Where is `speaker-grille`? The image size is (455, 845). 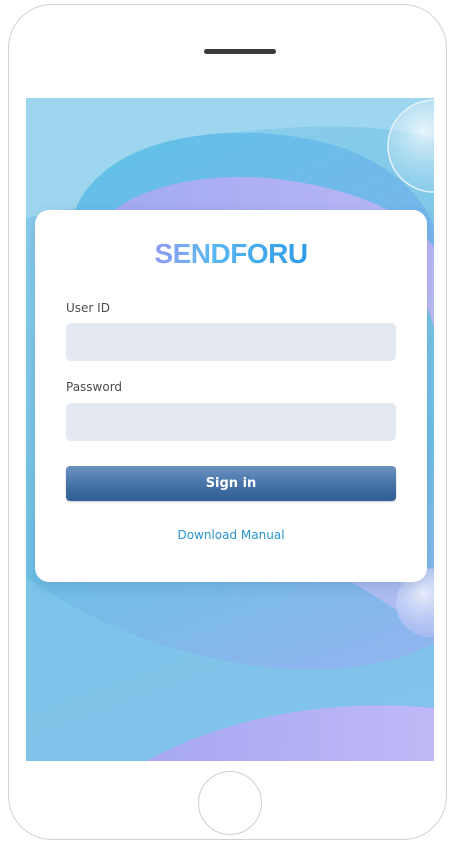
speaker-grille is located at coordinates (240, 51).